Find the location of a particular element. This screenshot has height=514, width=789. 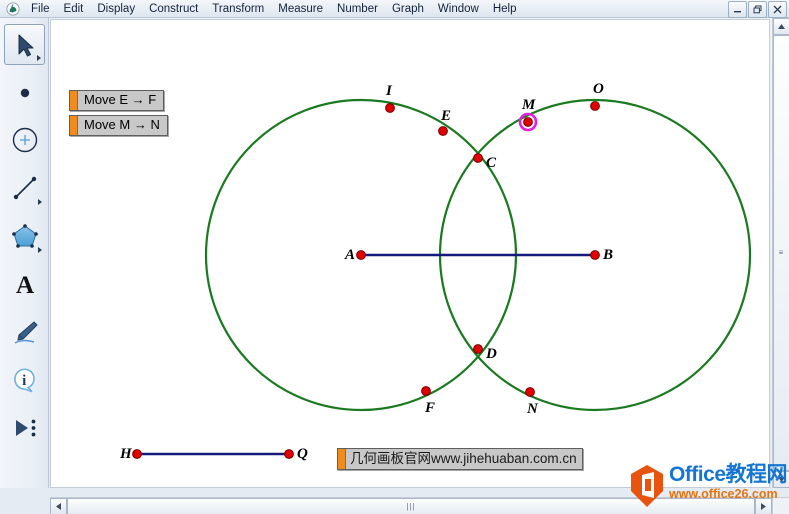

scroll-up-button is located at coordinates (781, 26).